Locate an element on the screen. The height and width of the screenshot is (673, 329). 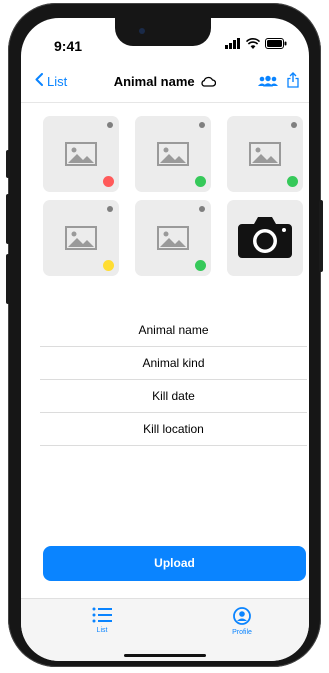
tab-list: List is located at coordinates (102, 620).